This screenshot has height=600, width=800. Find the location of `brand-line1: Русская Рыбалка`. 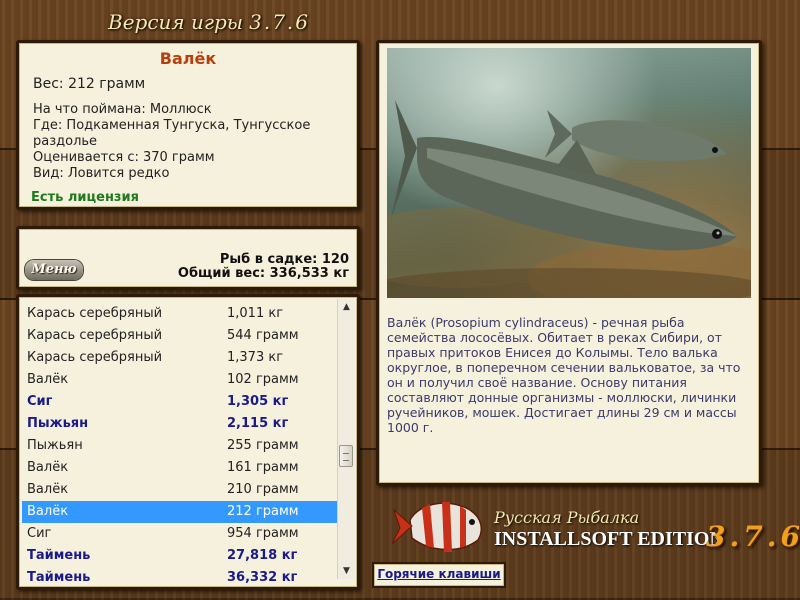

brand-line1: Русская Рыбалка is located at coordinates (567, 517).